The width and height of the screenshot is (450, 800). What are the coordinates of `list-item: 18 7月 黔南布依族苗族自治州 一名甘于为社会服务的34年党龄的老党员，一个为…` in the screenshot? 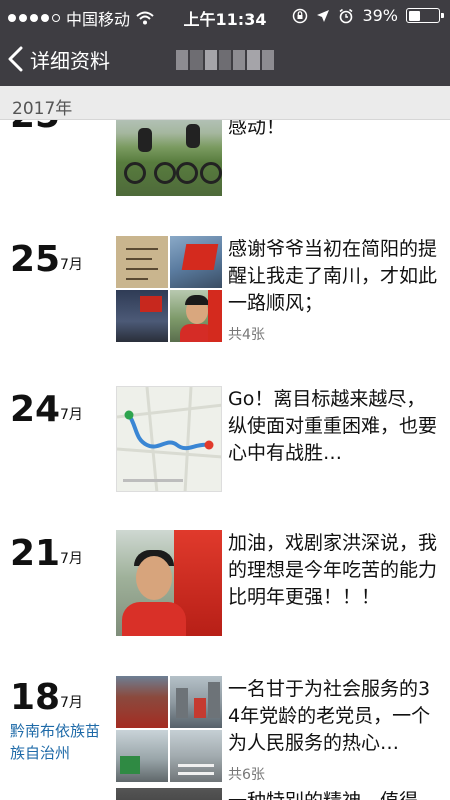 It's located at (225, 731).